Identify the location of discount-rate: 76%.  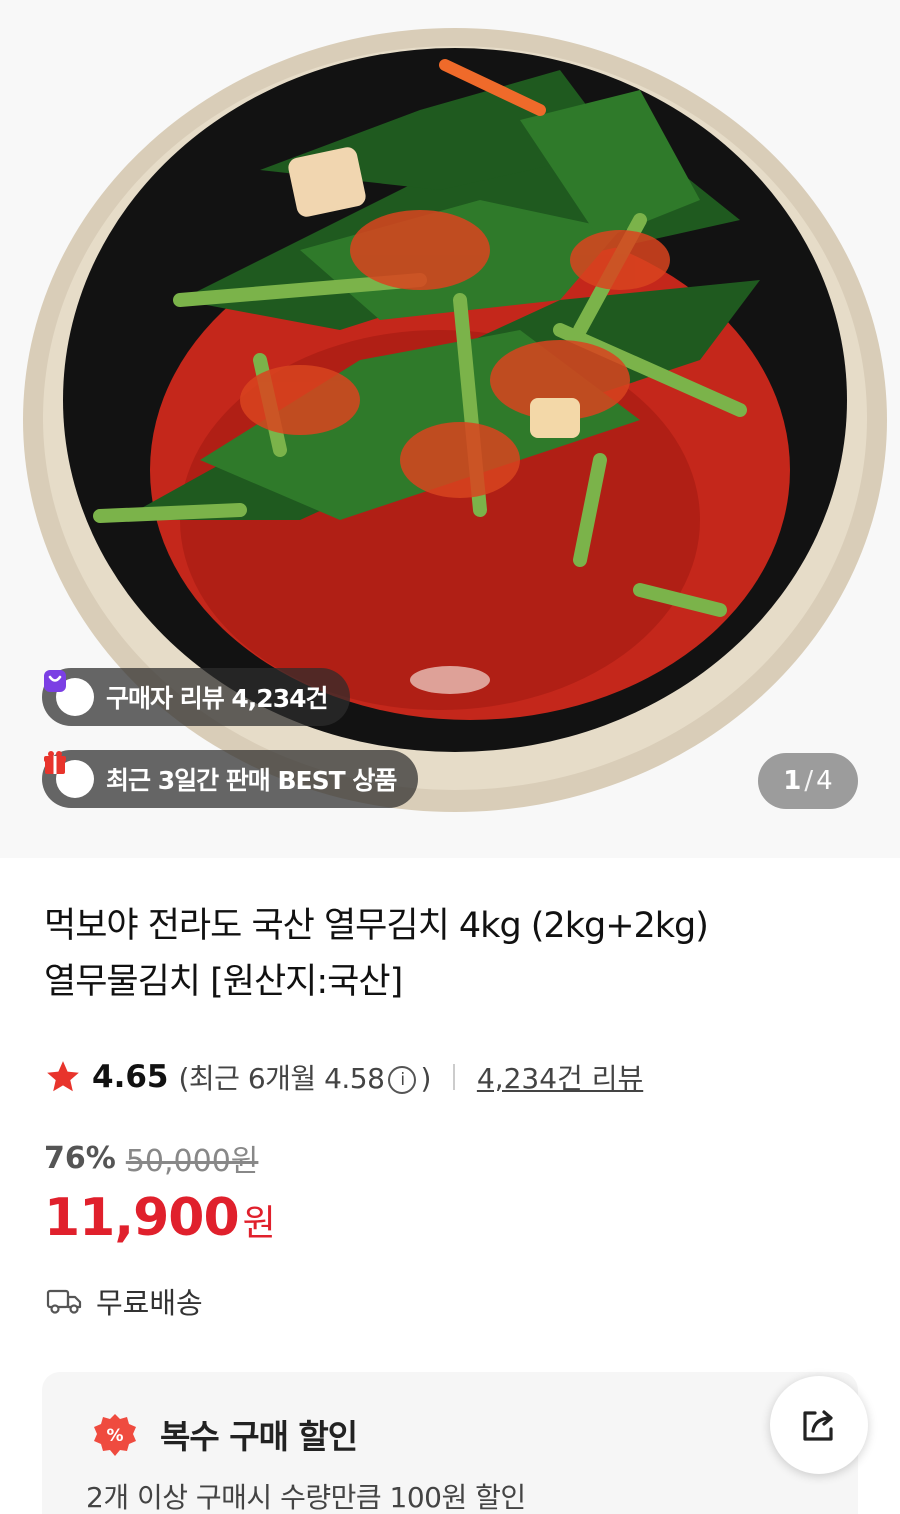
(80, 1158).